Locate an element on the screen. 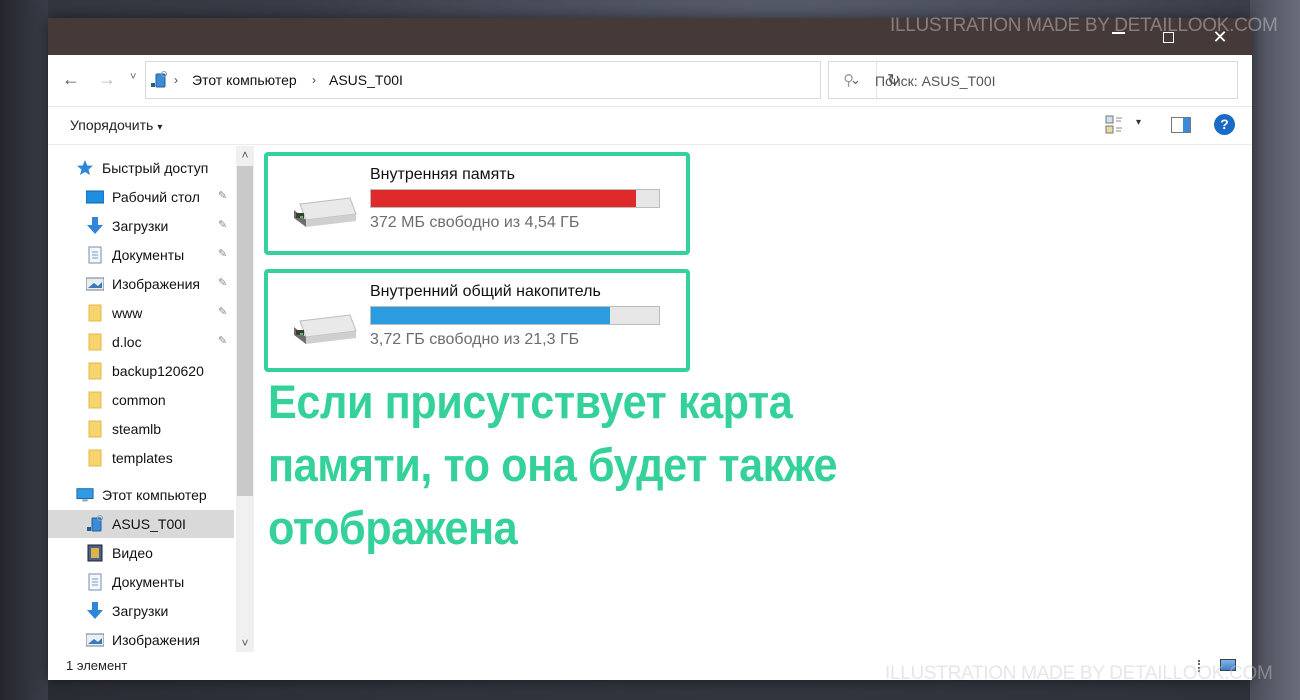  recent-locations-button: ˅ is located at coordinates (133, 77).